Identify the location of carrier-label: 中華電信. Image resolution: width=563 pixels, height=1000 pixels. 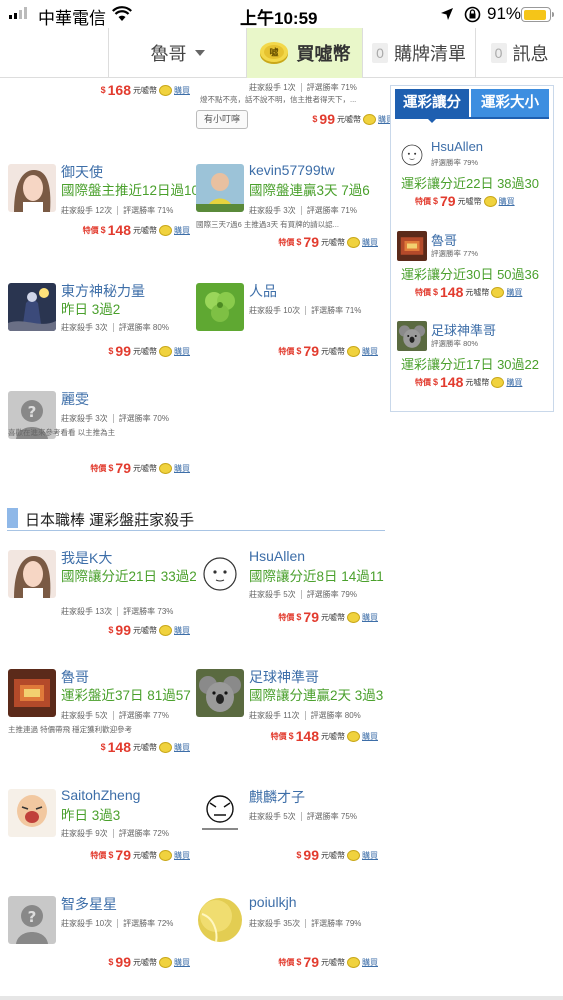
(72, 18).